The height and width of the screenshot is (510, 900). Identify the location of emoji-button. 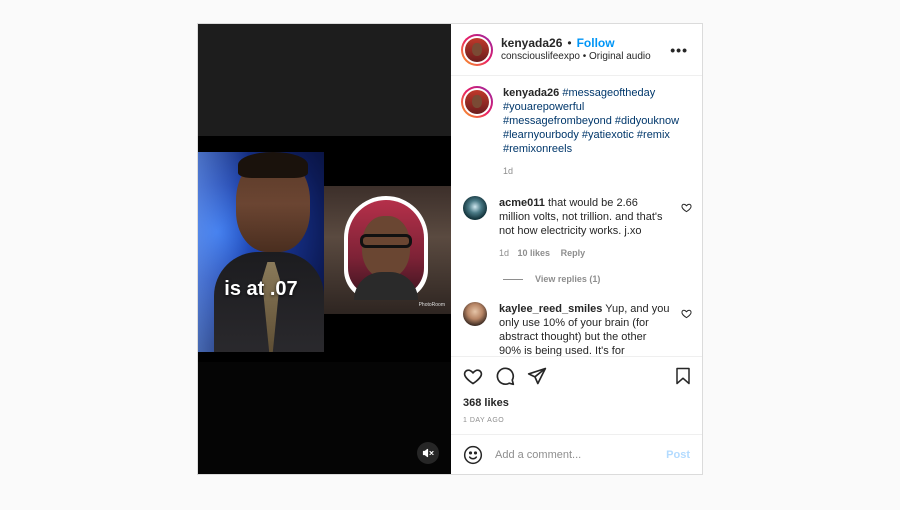
(473, 455).